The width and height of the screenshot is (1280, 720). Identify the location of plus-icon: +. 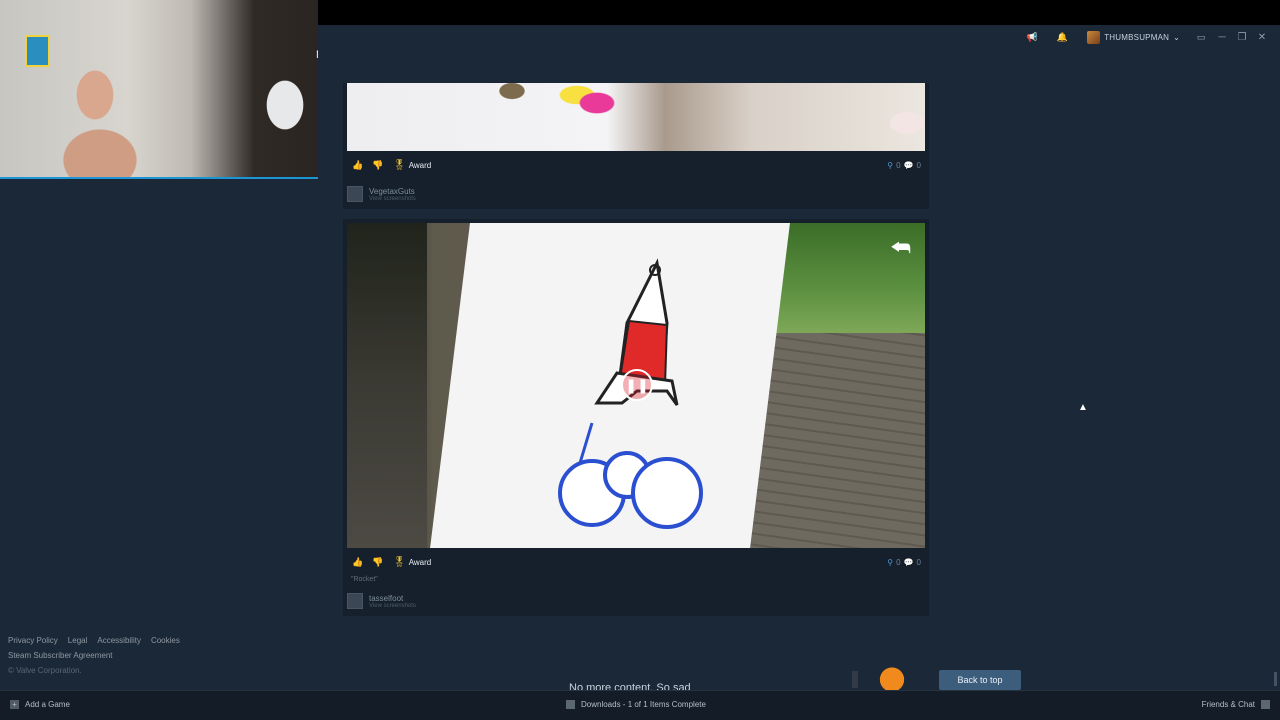
(14, 704).